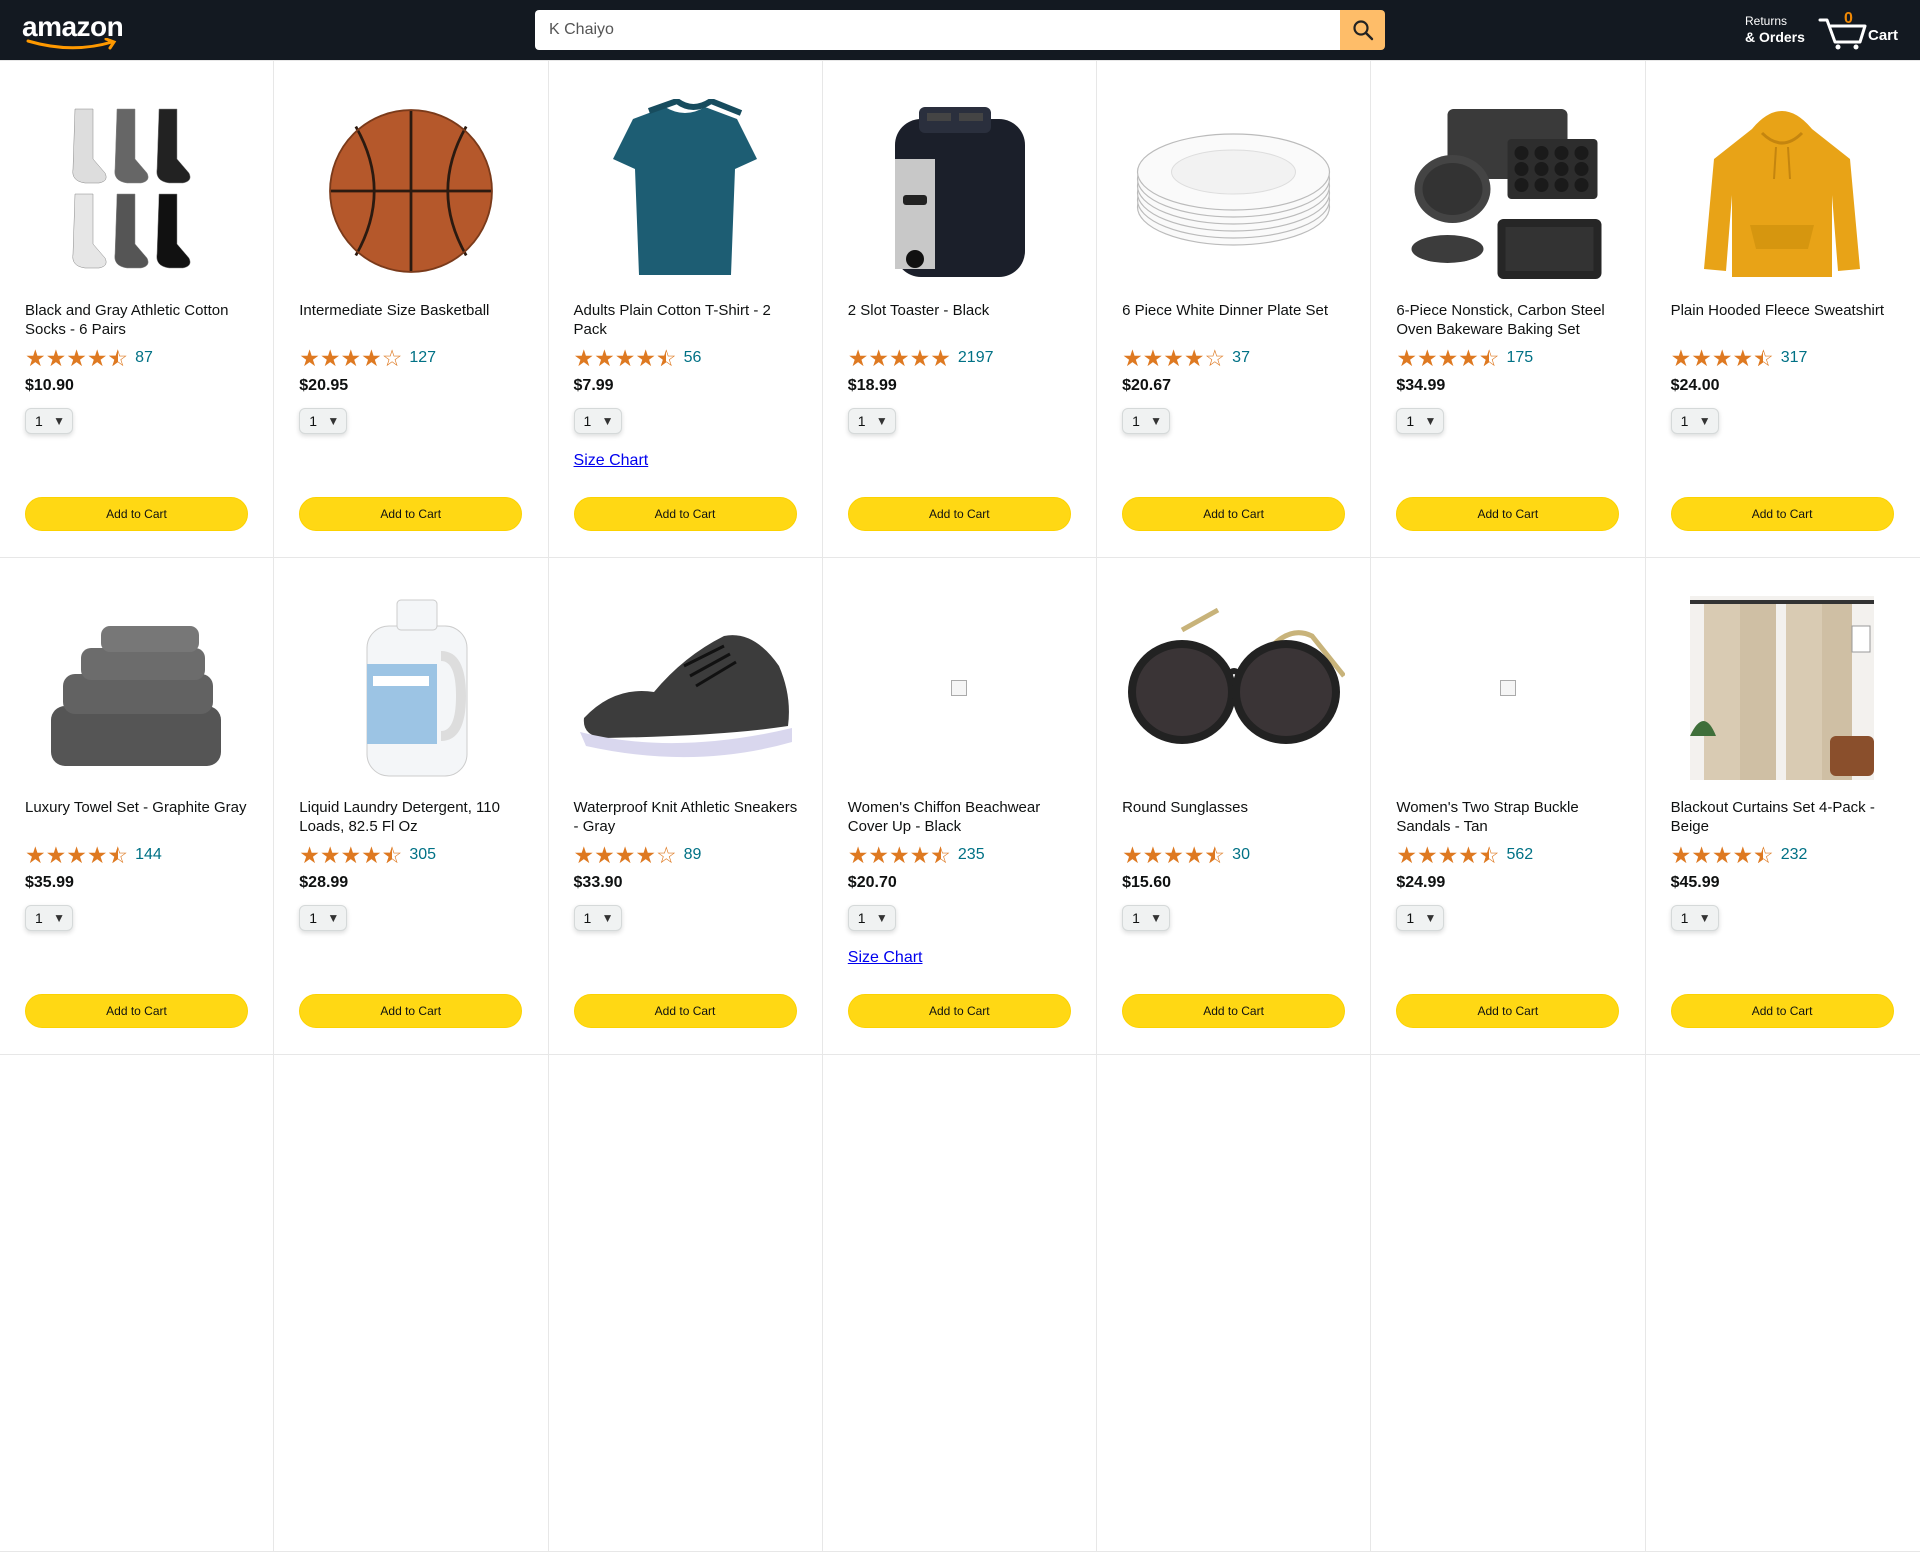 The image size is (1920, 1552). I want to click on search-icon, so click(1362, 30).